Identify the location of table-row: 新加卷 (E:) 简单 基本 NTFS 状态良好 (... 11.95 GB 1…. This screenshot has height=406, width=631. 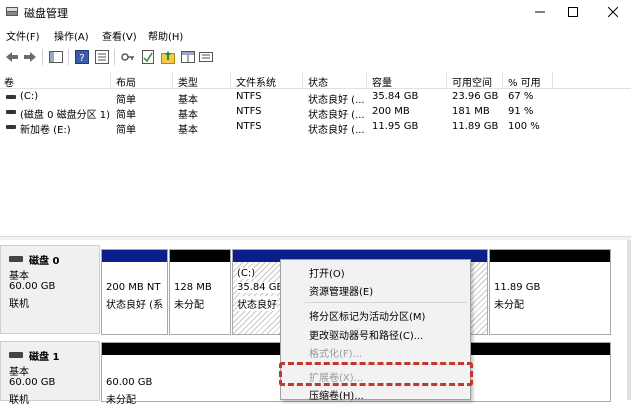
(315, 128).